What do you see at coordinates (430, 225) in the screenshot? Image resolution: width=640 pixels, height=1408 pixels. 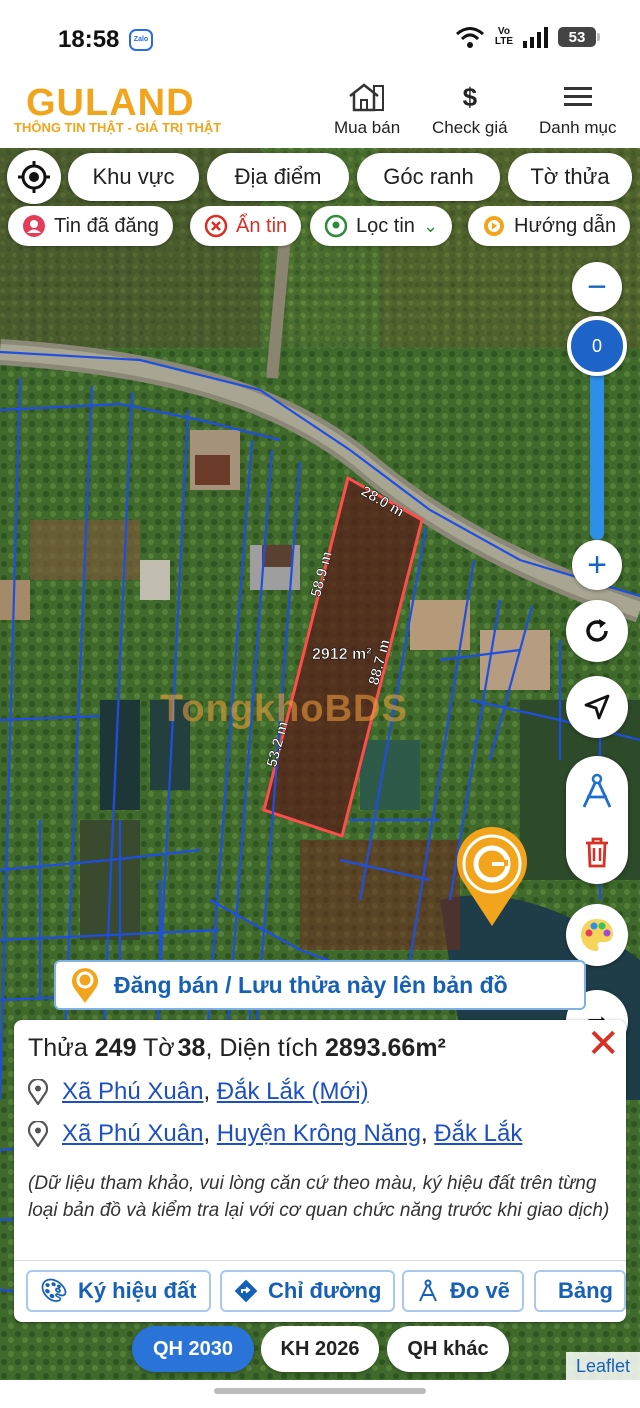 I see `chevron-down-icon: ⌄` at bounding box center [430, 225].